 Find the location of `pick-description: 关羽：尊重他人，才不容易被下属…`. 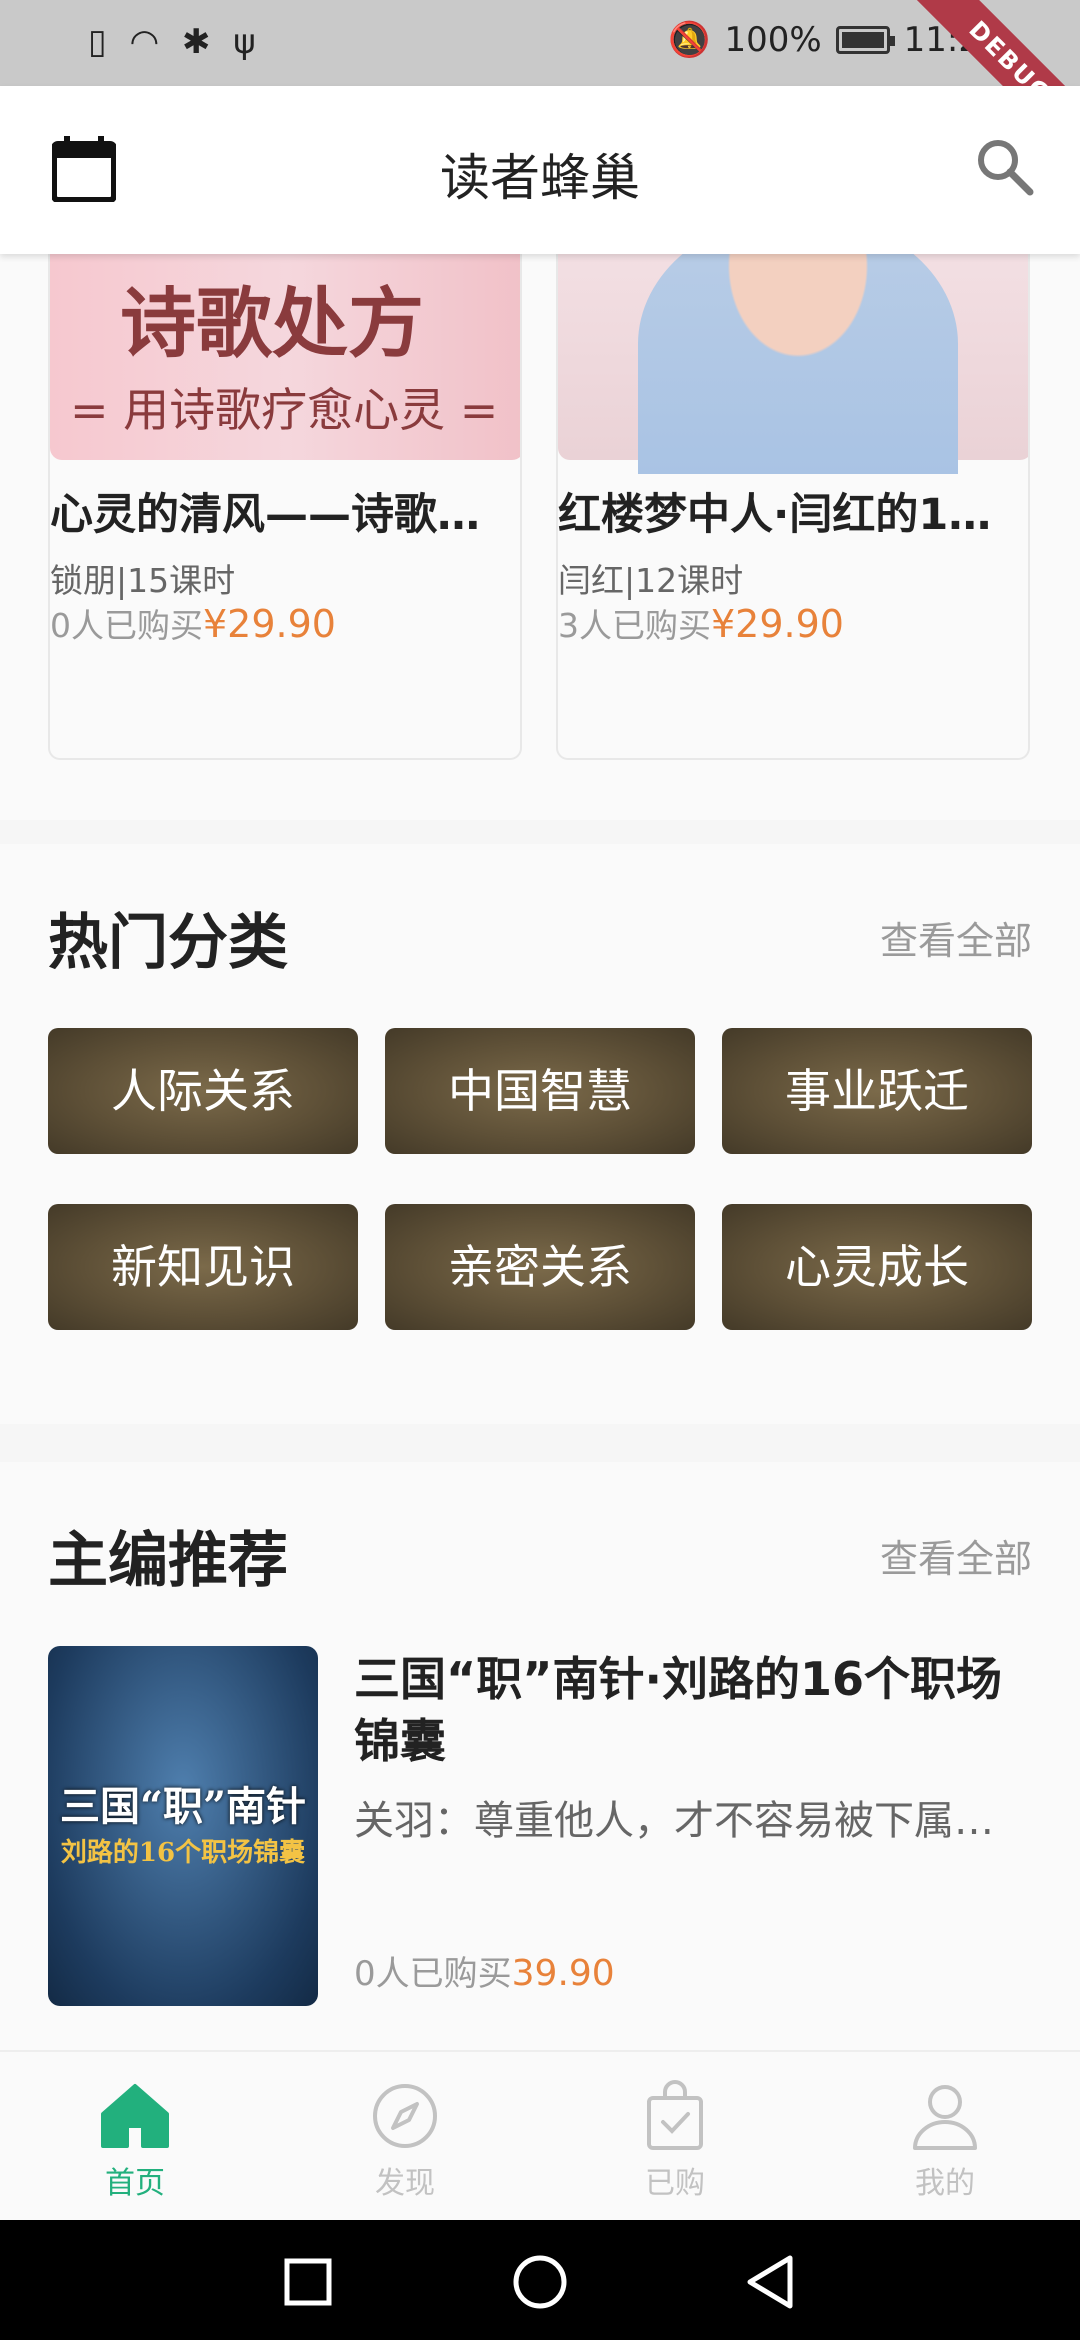

pick-description: 关羽：尊重他人，才不容易被下属… is located at coordinates (674, 1821).